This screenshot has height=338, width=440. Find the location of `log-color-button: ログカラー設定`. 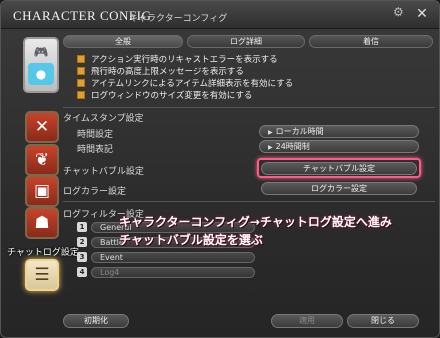

log-color-button: ログカラー設定 is located at coordinates (339, 188).